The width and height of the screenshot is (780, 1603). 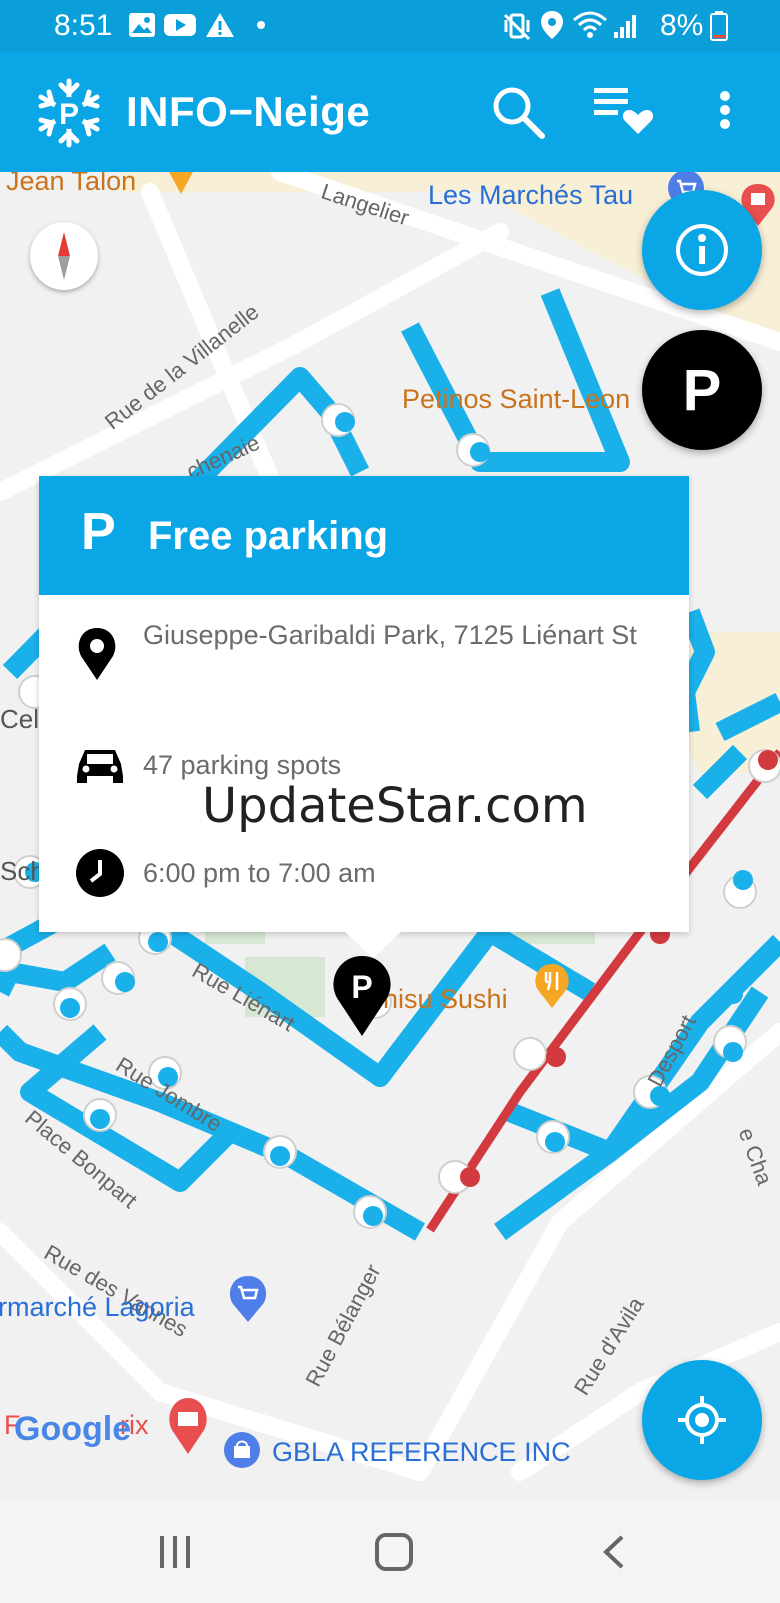 What do you see at coordinates (268, 536) in the screenshot?
I see `card-title: Free parking` at bounding box center [268, 536].